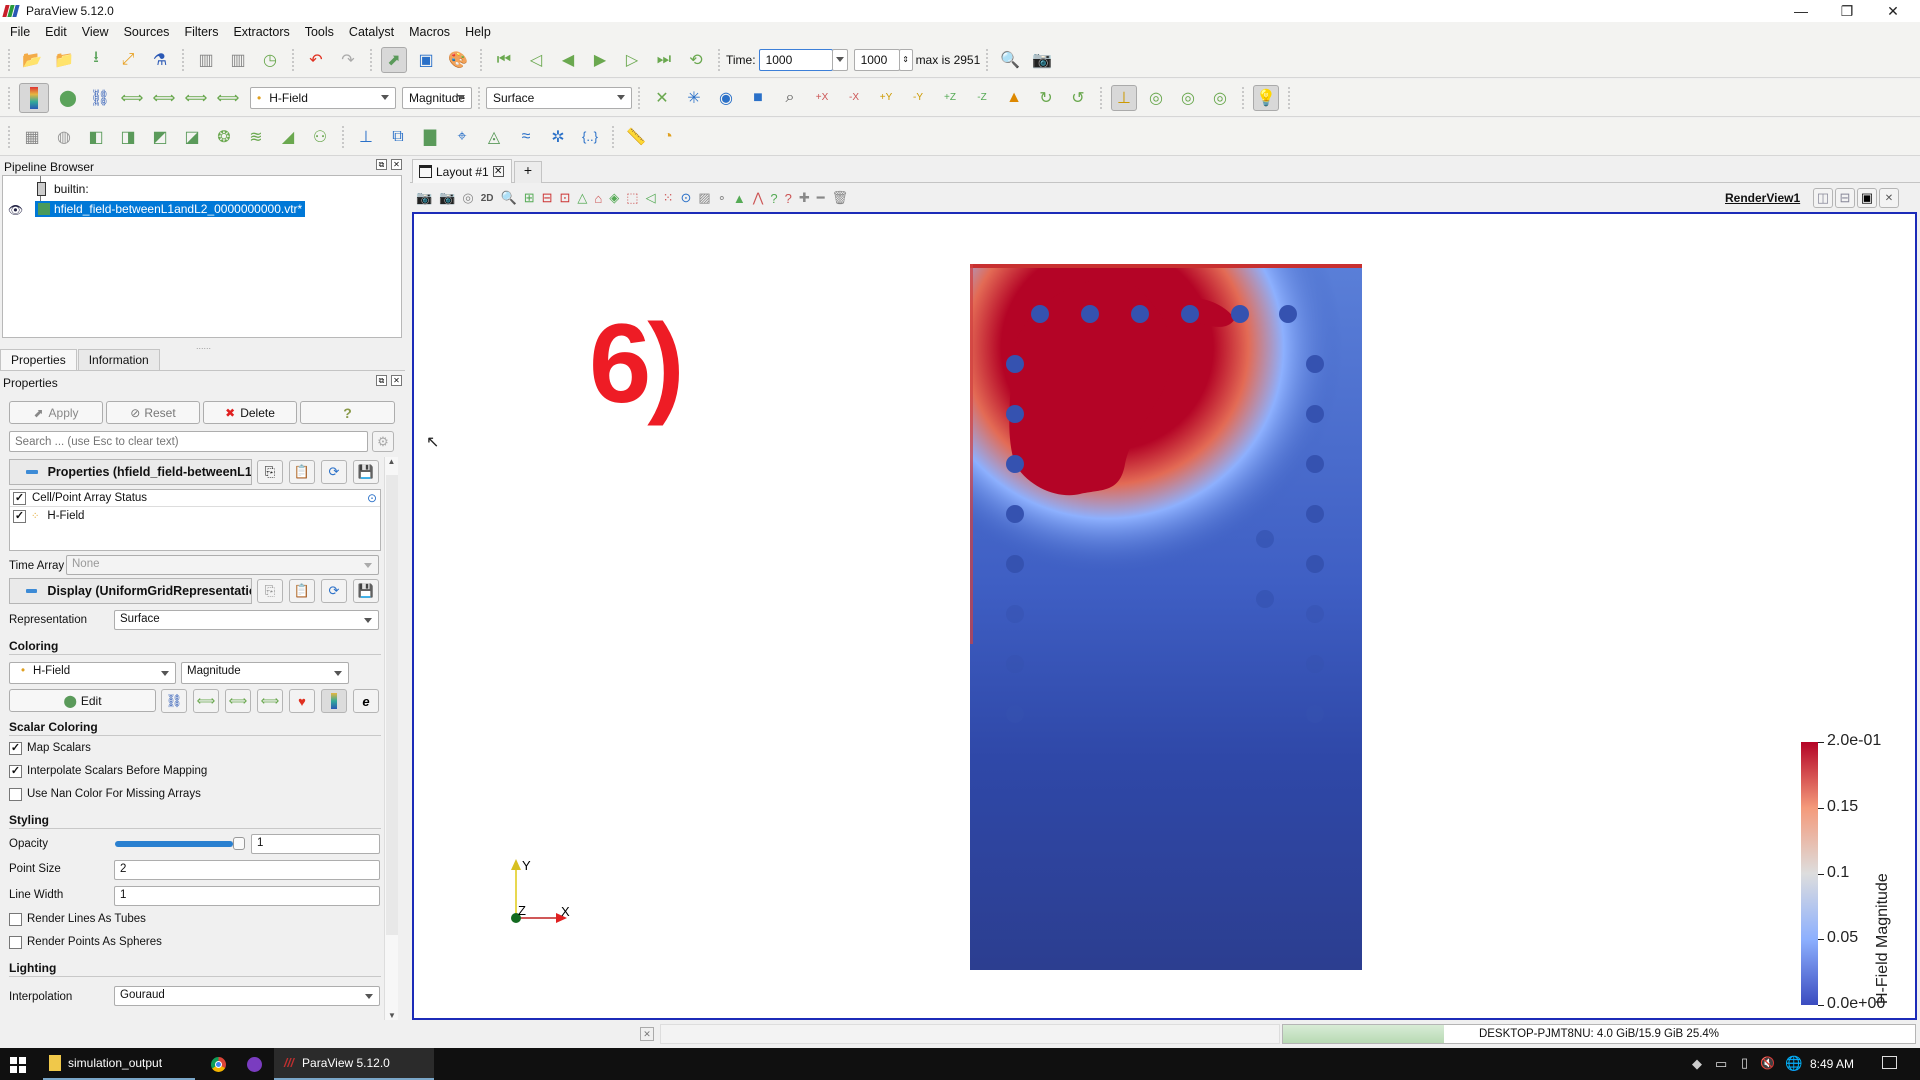 The image size is (1920, 1080). What do you see at coordinates (391, 738) in the screenshot?
I see `properties-scrollbar: ▲ ▼` at bounding box center [391, 738].